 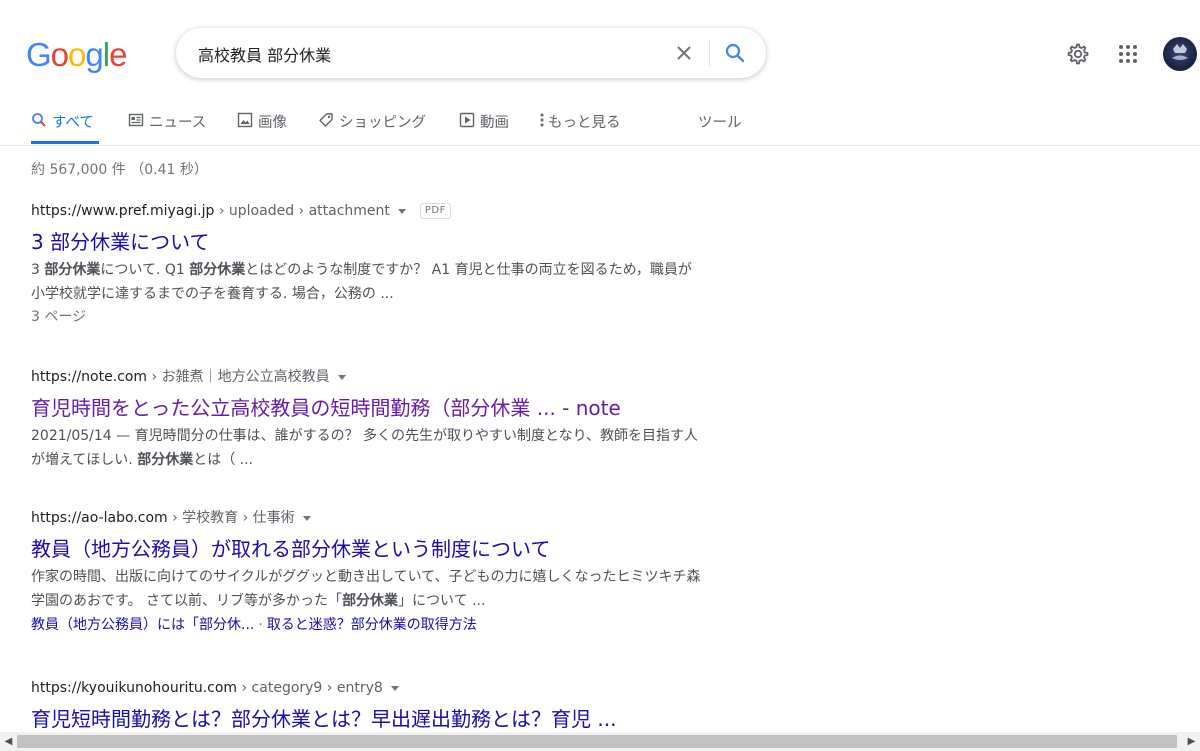 I want to click on file-type-badge: PDF, so click(x=435, y=211).